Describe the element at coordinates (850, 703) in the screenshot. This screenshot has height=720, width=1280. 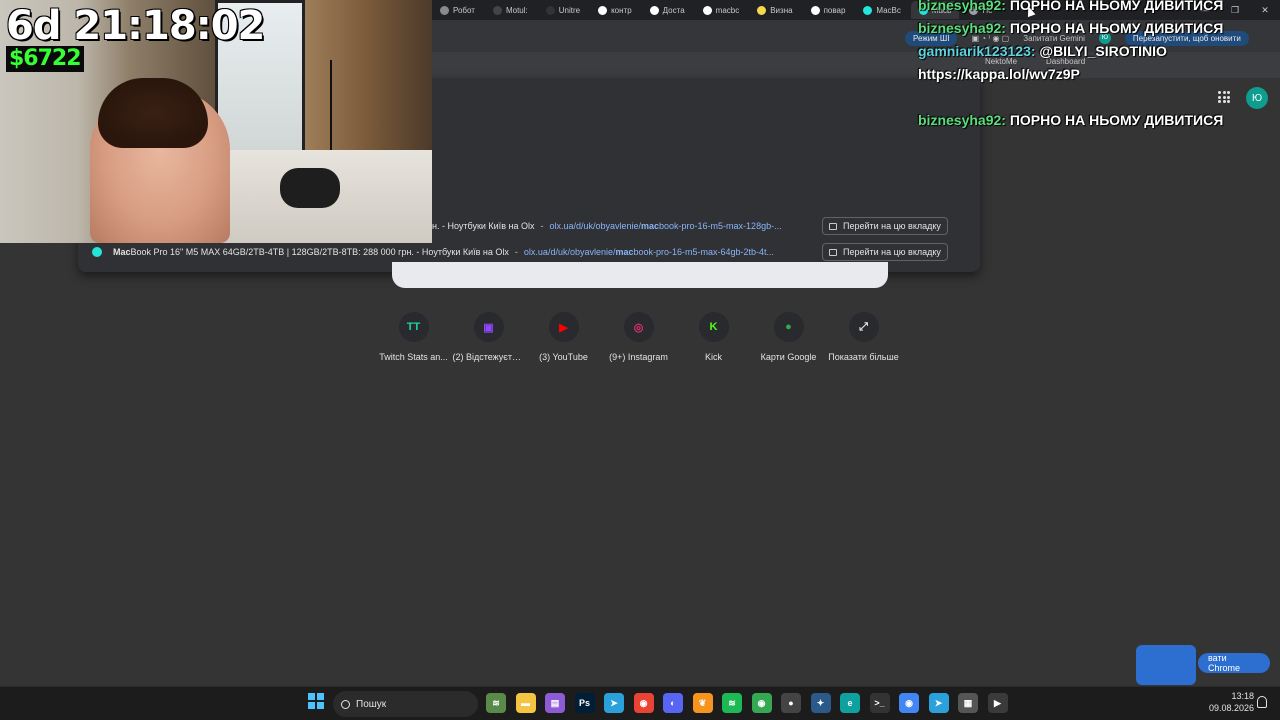
I see `edge-icon: e` at that location.